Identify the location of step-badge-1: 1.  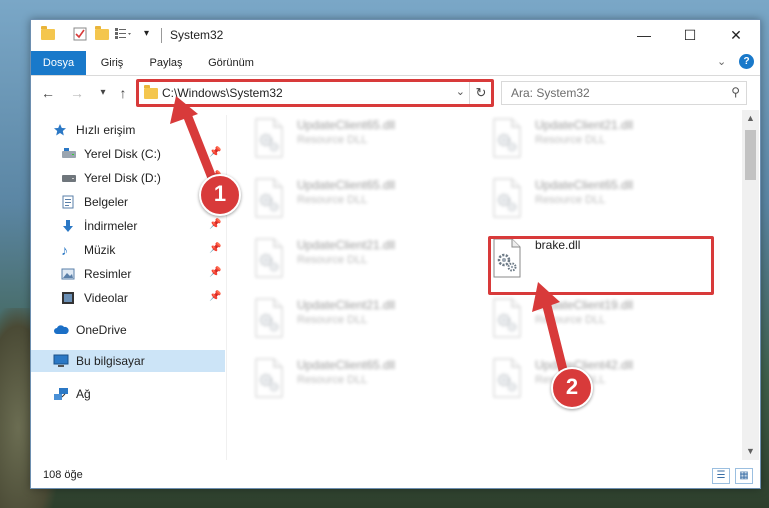
(220, 195).